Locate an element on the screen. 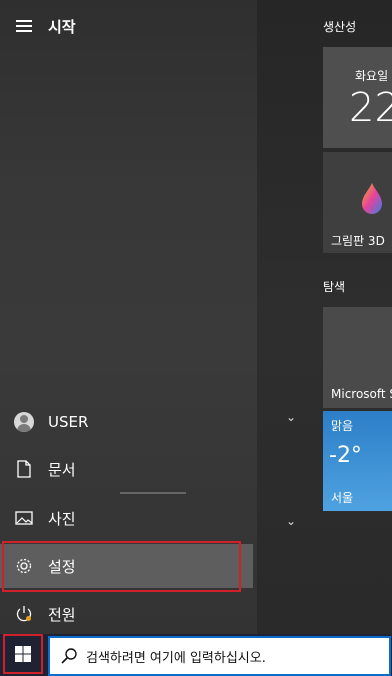  power-icon is located at coordinates (24, 614).